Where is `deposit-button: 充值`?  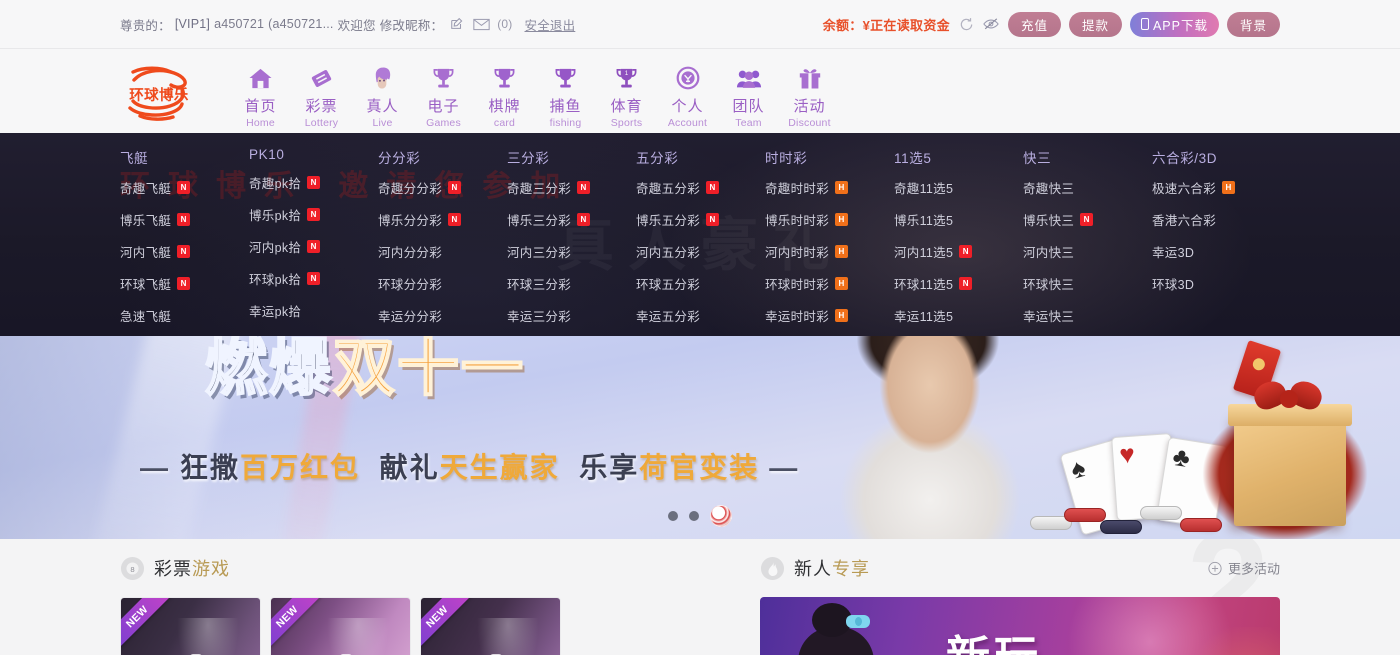 deposit-button: 充值 is located at coordinates (1034, 24).